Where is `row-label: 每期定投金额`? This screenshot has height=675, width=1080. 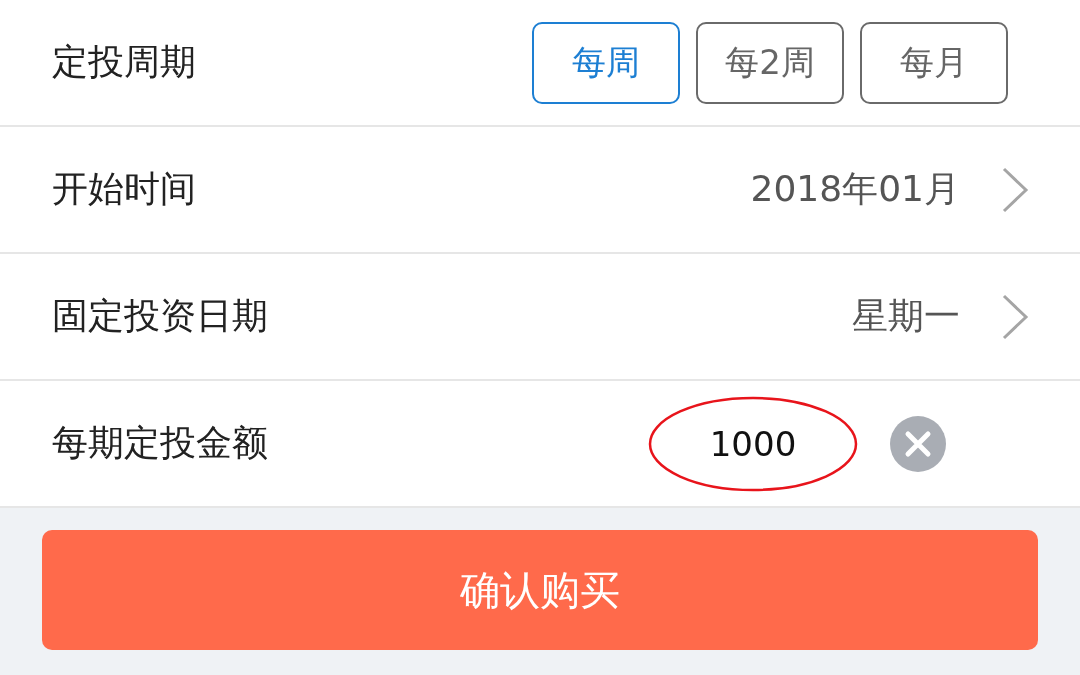
row-label: 每期定投金额 is located at coordinates (160, 443).